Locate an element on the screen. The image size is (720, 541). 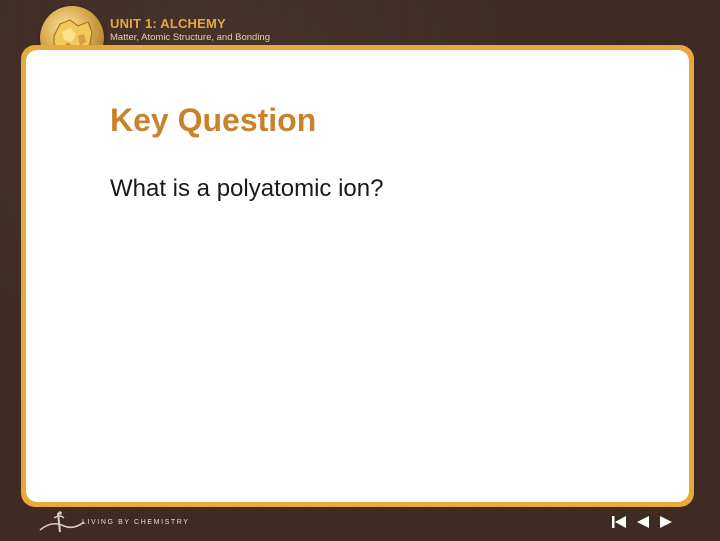
key-question-heading: Key Question is located at coordinates (213, 120).